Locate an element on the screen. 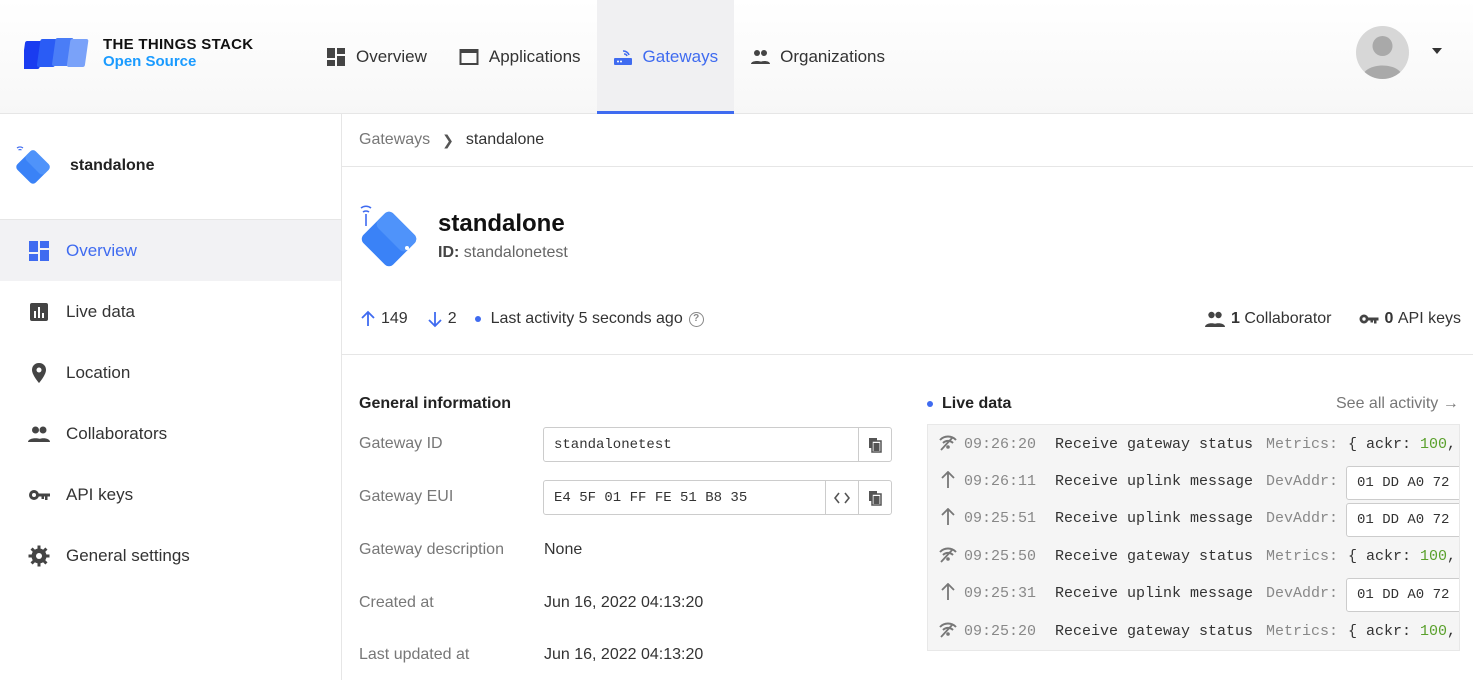  created-value: Jun 16, 2022 04:13:20 is located at coordinates (624, 602).